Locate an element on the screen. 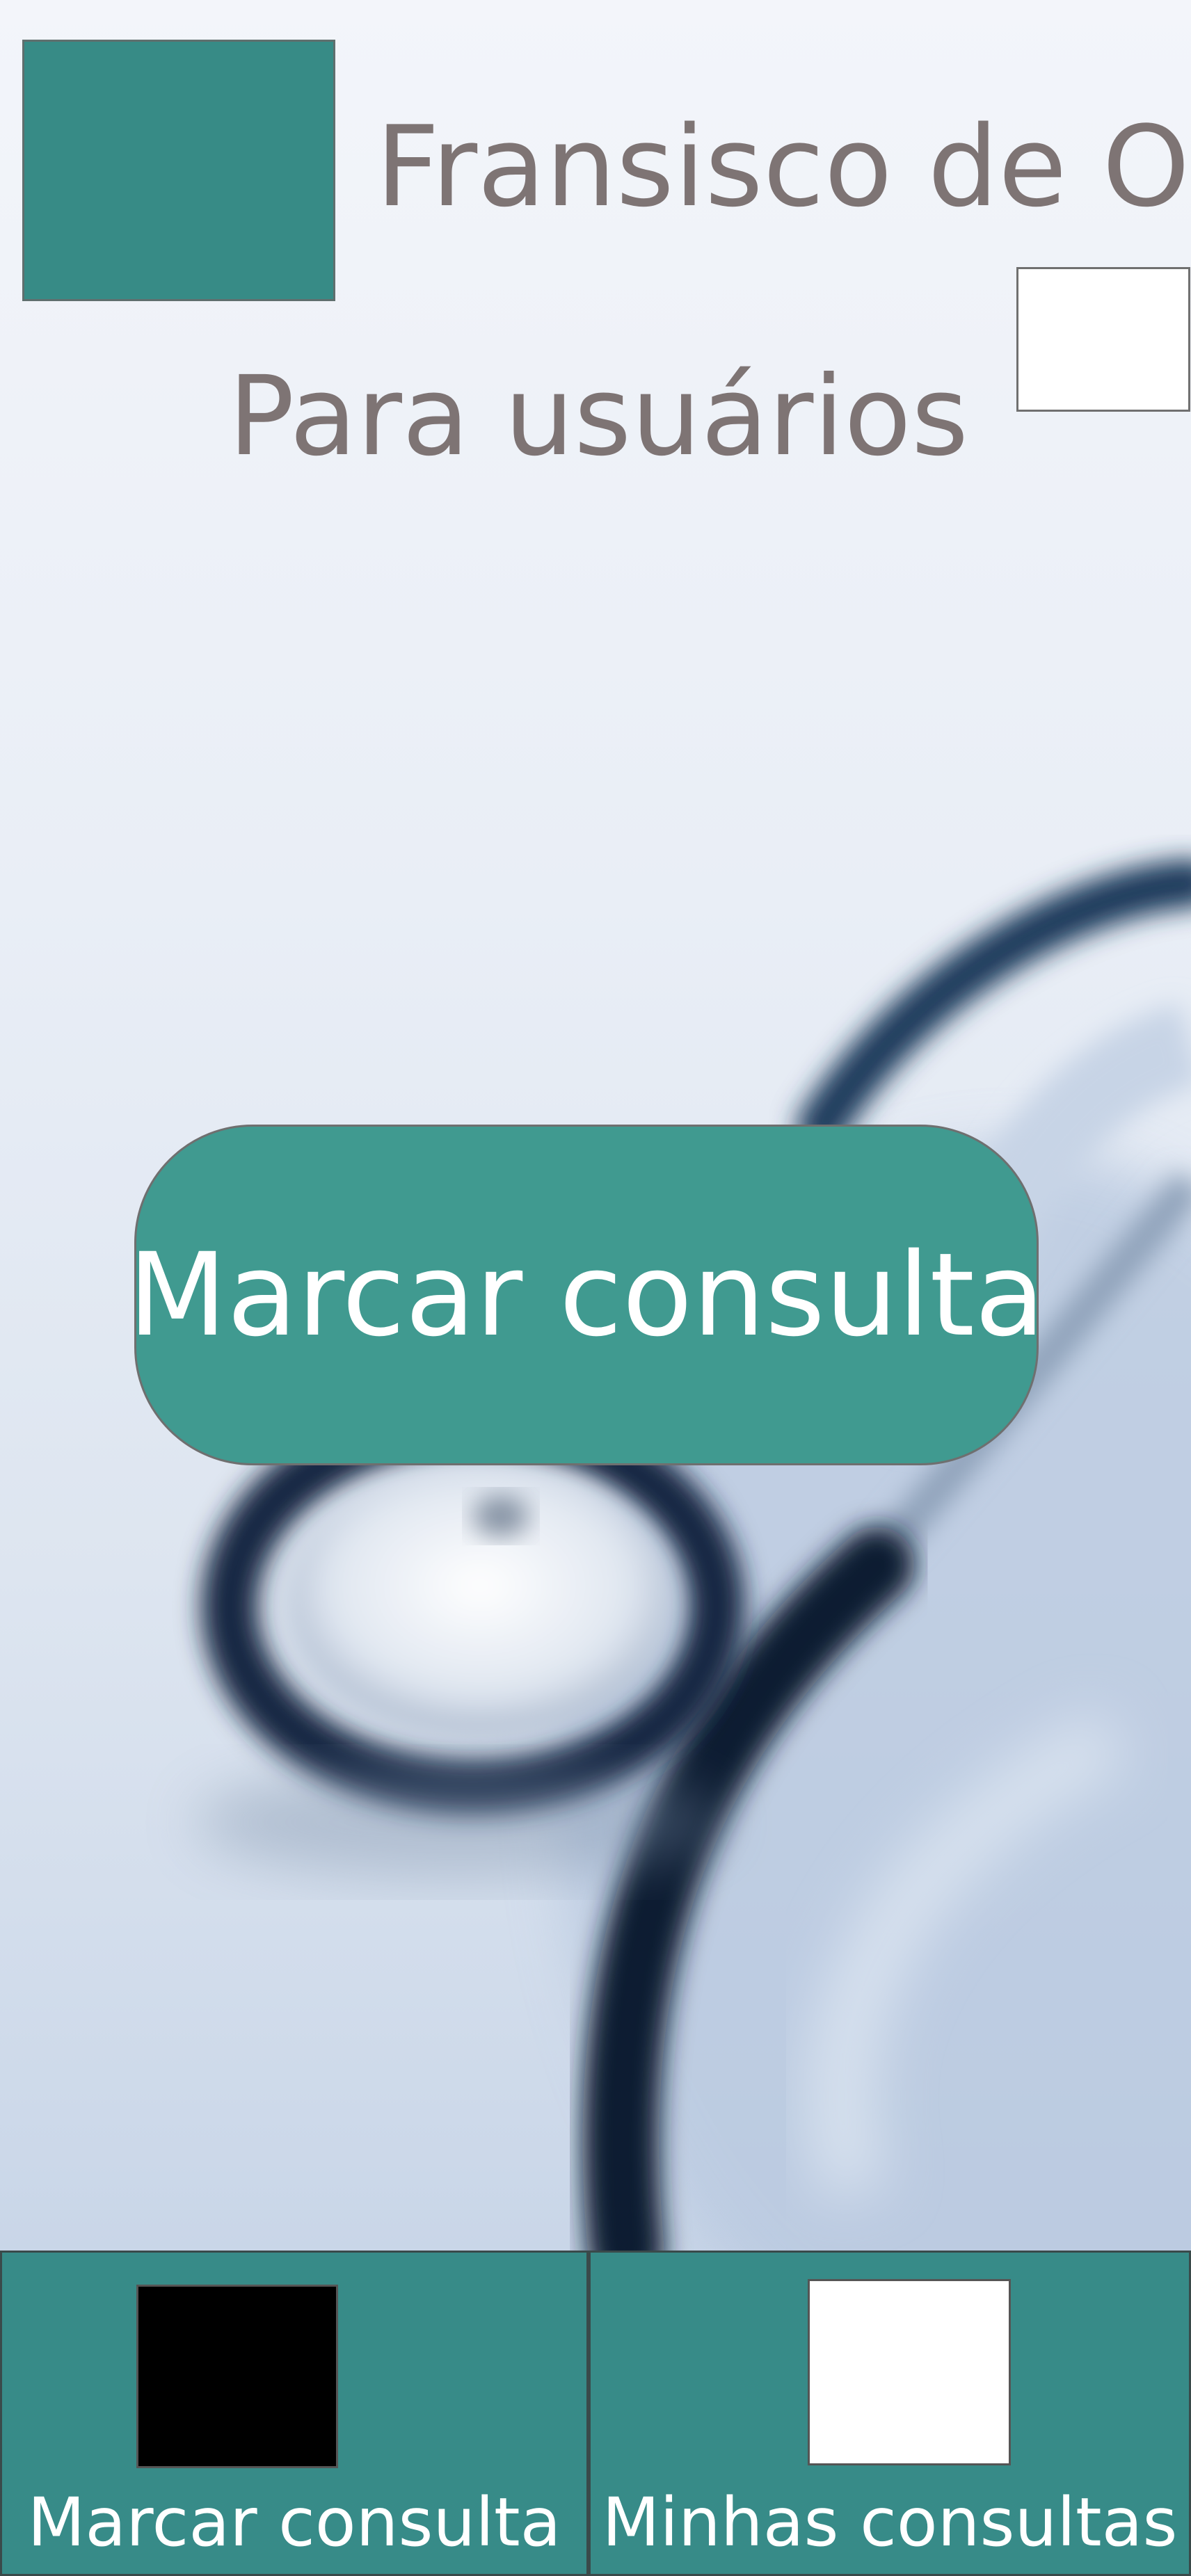 This screenshot has width=1191, height=2576. calendar-placeholder-icon is located at coordinates (237, 2376).